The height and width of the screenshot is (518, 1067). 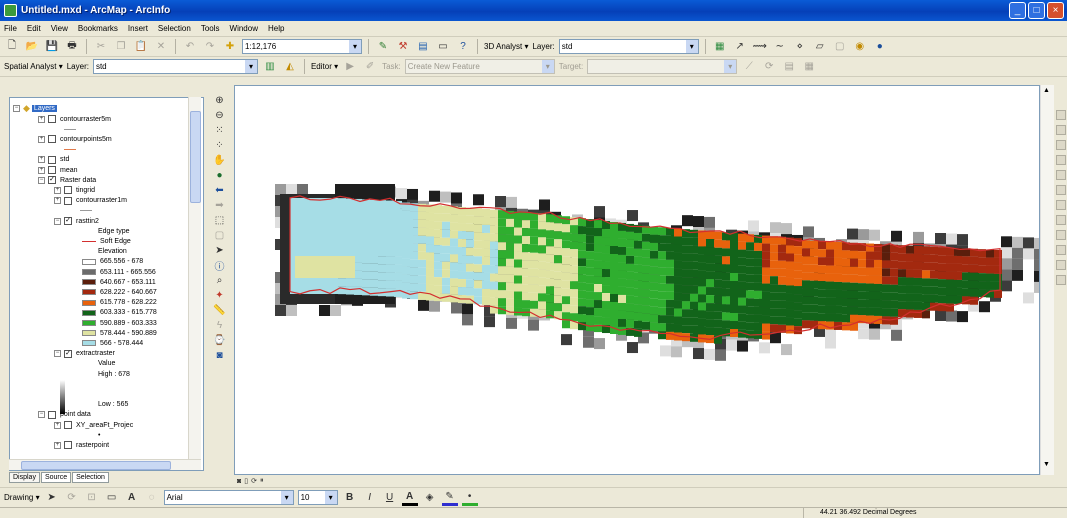 What do you see at coordinates (220, 145) in the screenshot?
I see `fixed-zoom-out-icon: ⁘` at bounding box center [220, 145].